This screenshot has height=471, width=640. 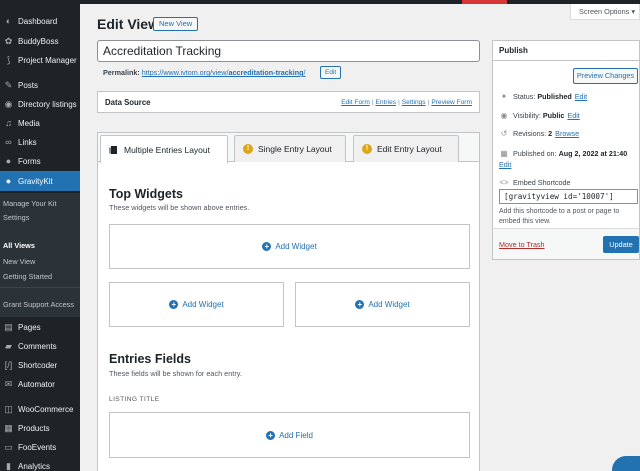 What do you see at coordinates (621, 244) in the screenshot?
I see `update-button: Update` at bounding box center [621, 244].